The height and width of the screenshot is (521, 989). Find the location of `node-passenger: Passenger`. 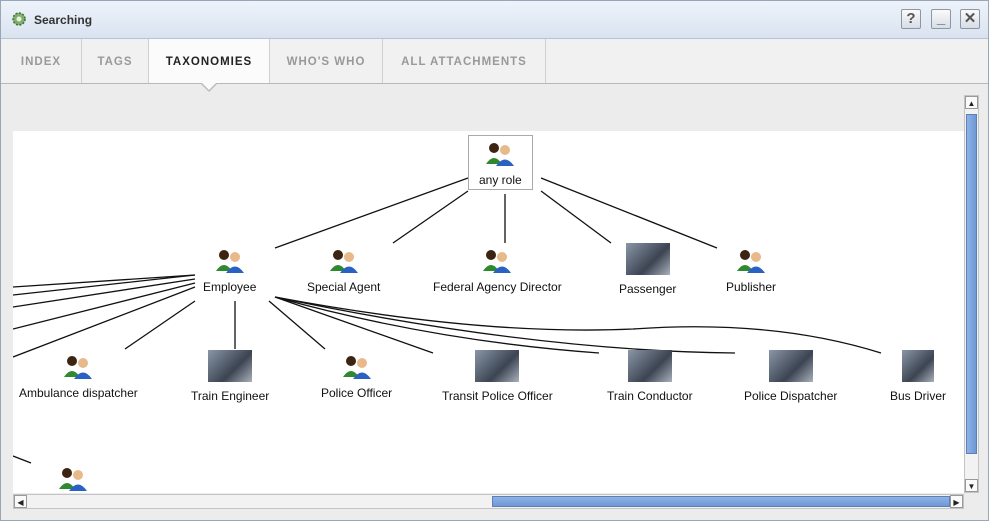

node-passenger: Passenger is located at coordinates (647, 269).